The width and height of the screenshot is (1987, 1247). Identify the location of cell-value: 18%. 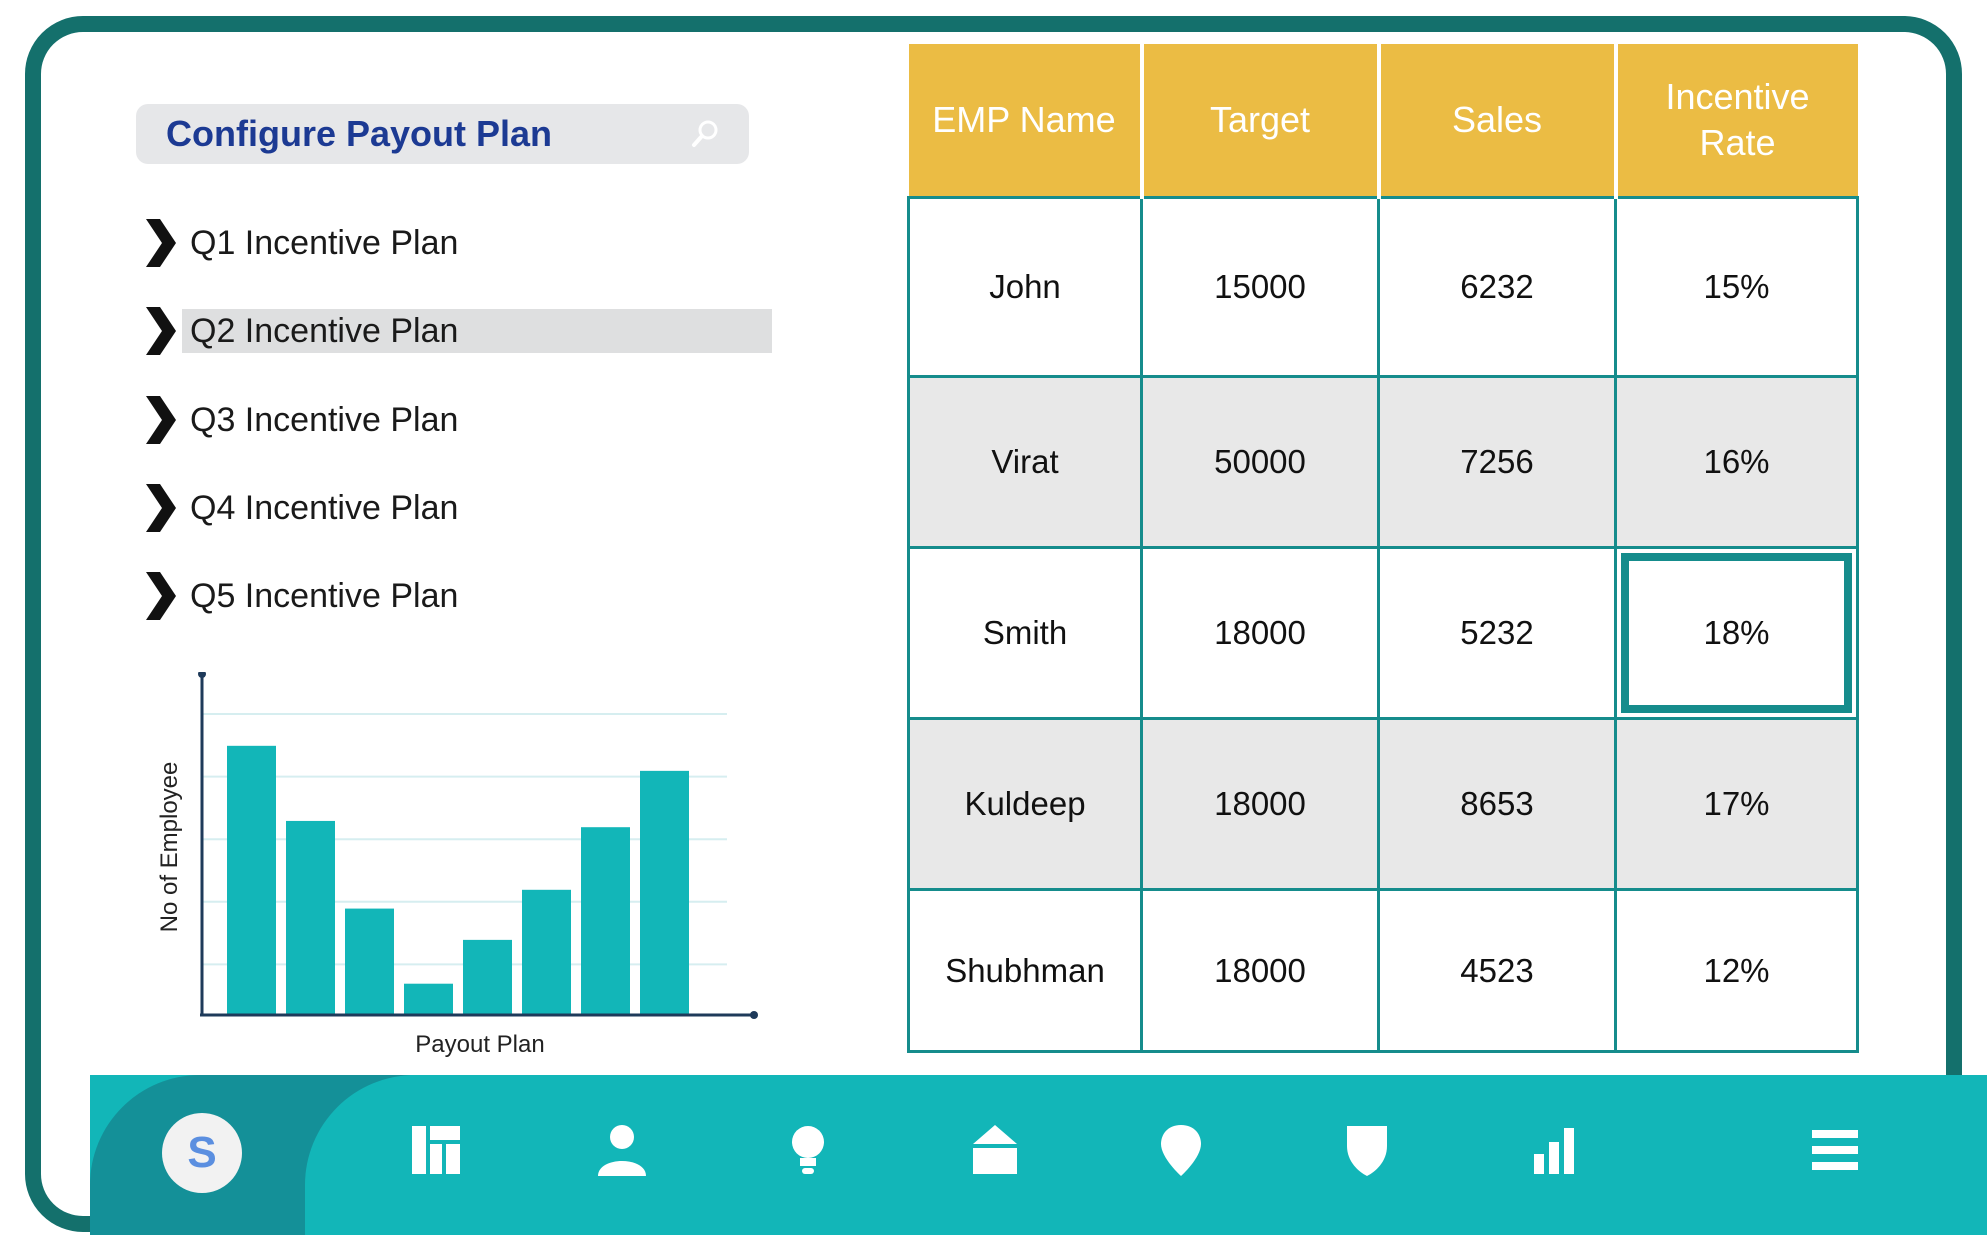
(1736, 632).